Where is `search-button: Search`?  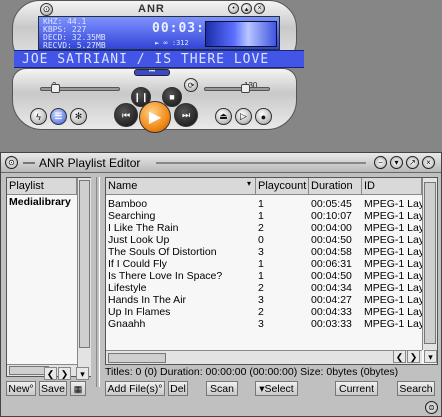
search-button: Search is located at coordinates (416, 388).